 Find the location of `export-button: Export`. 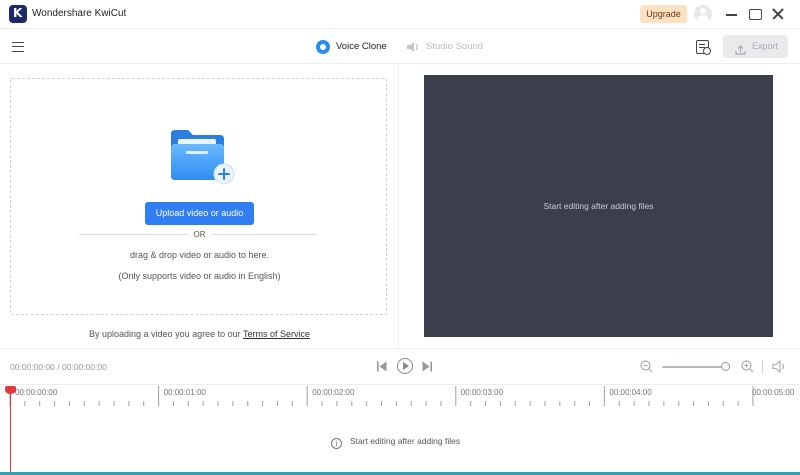

export-button: Export is located at coordinates (755, 46).